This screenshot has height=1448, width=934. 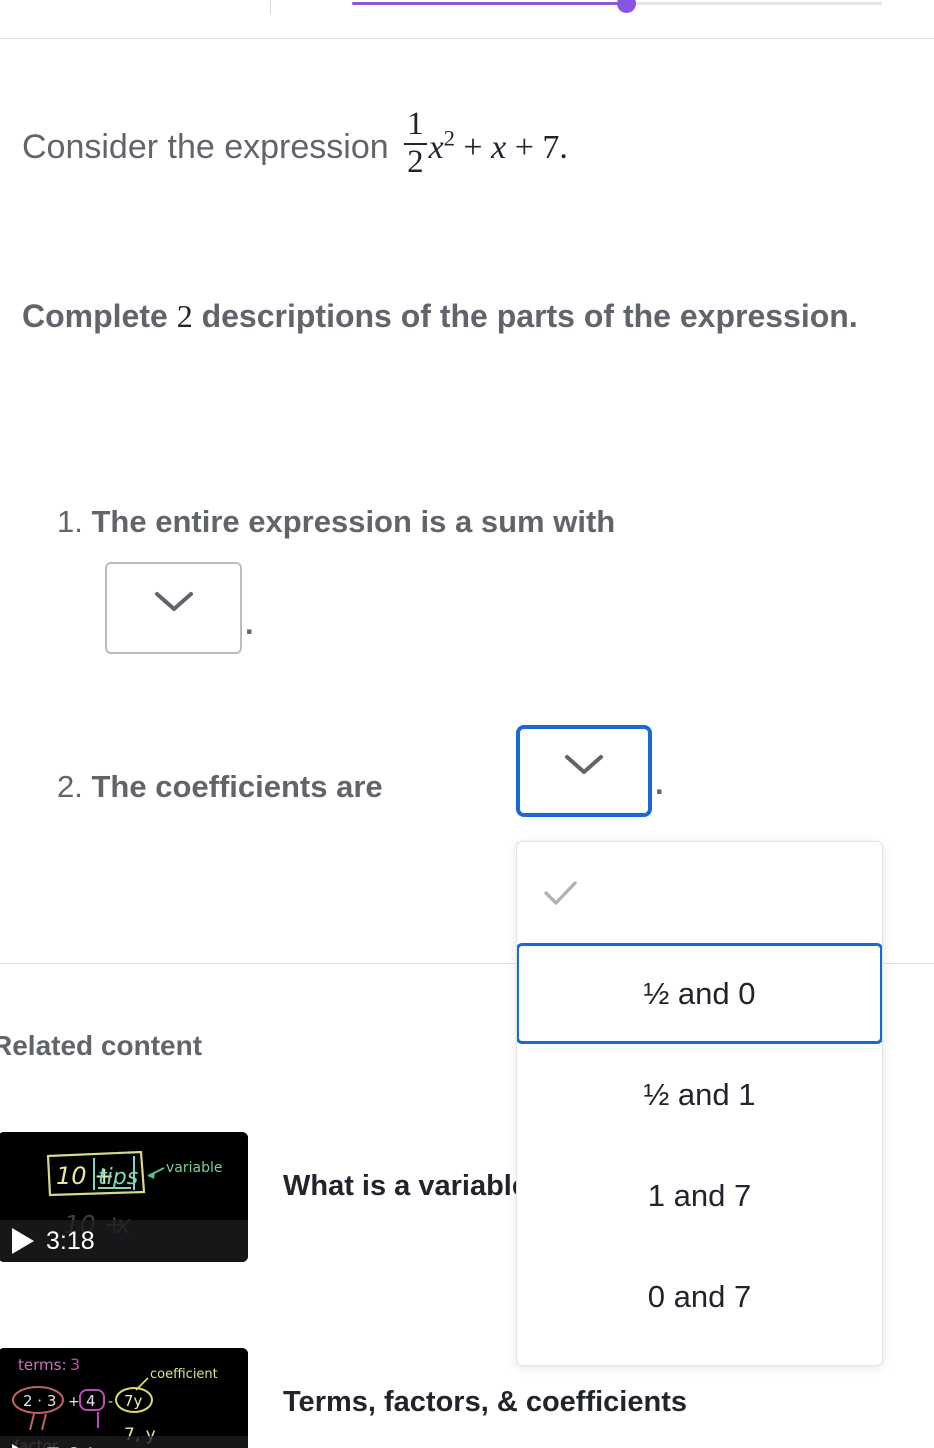 I want to click on expression-operator-1: +, so click(x=473, y=147).